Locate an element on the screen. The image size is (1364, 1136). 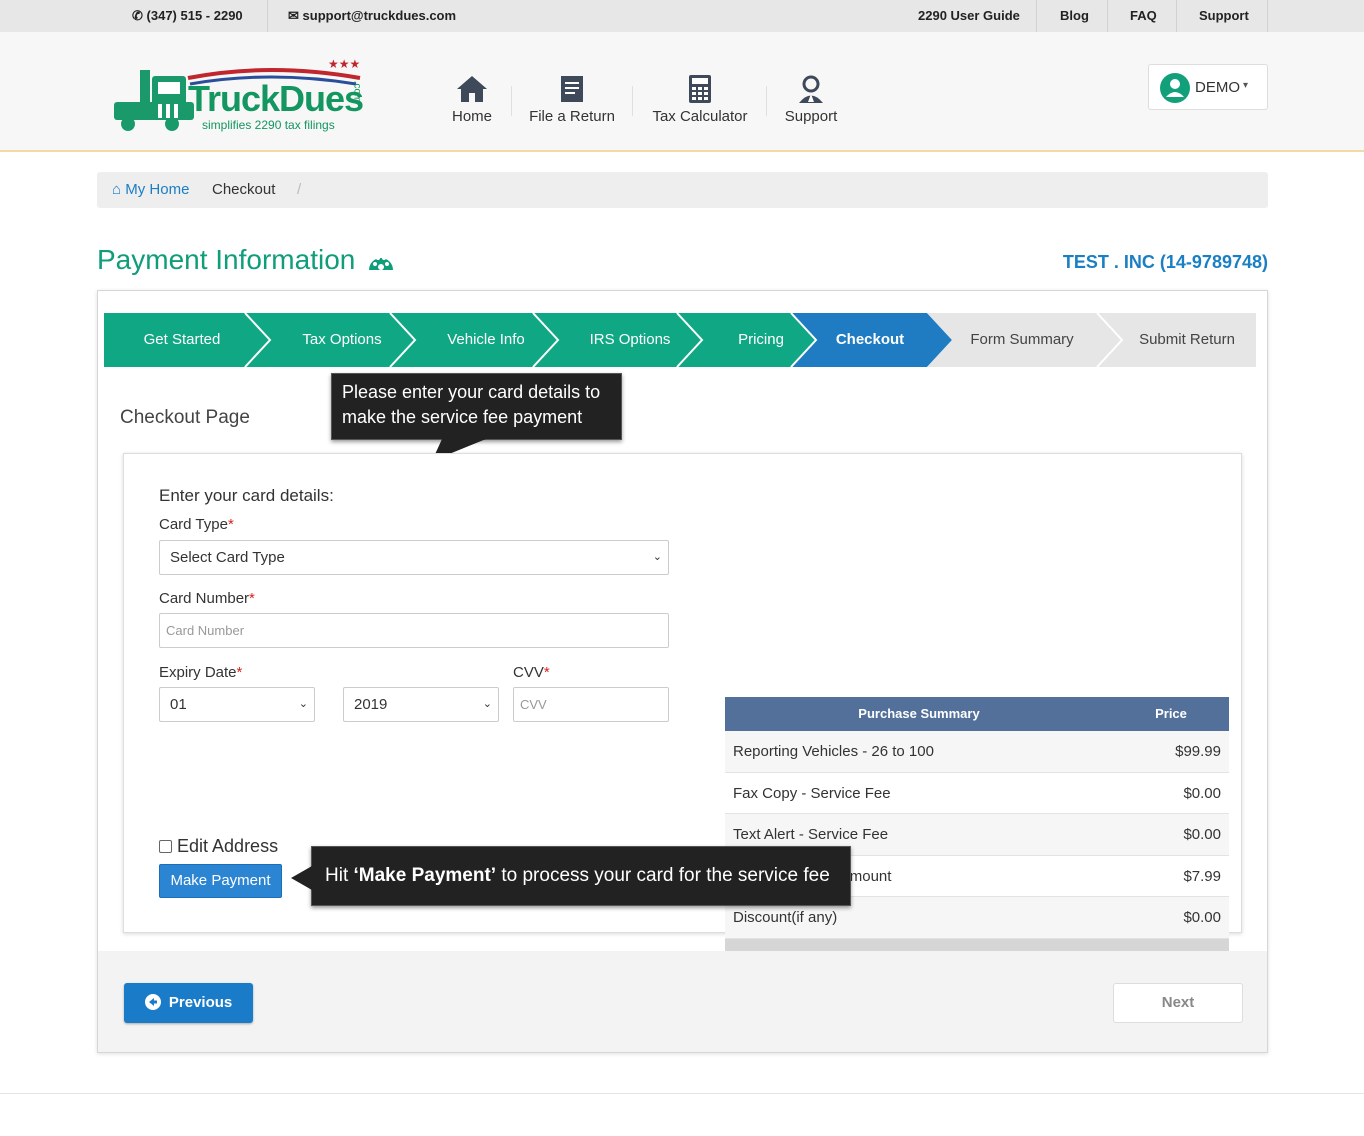
tooltip-card-details-line2: make the service fee payment is located at coordinates (462, 417).